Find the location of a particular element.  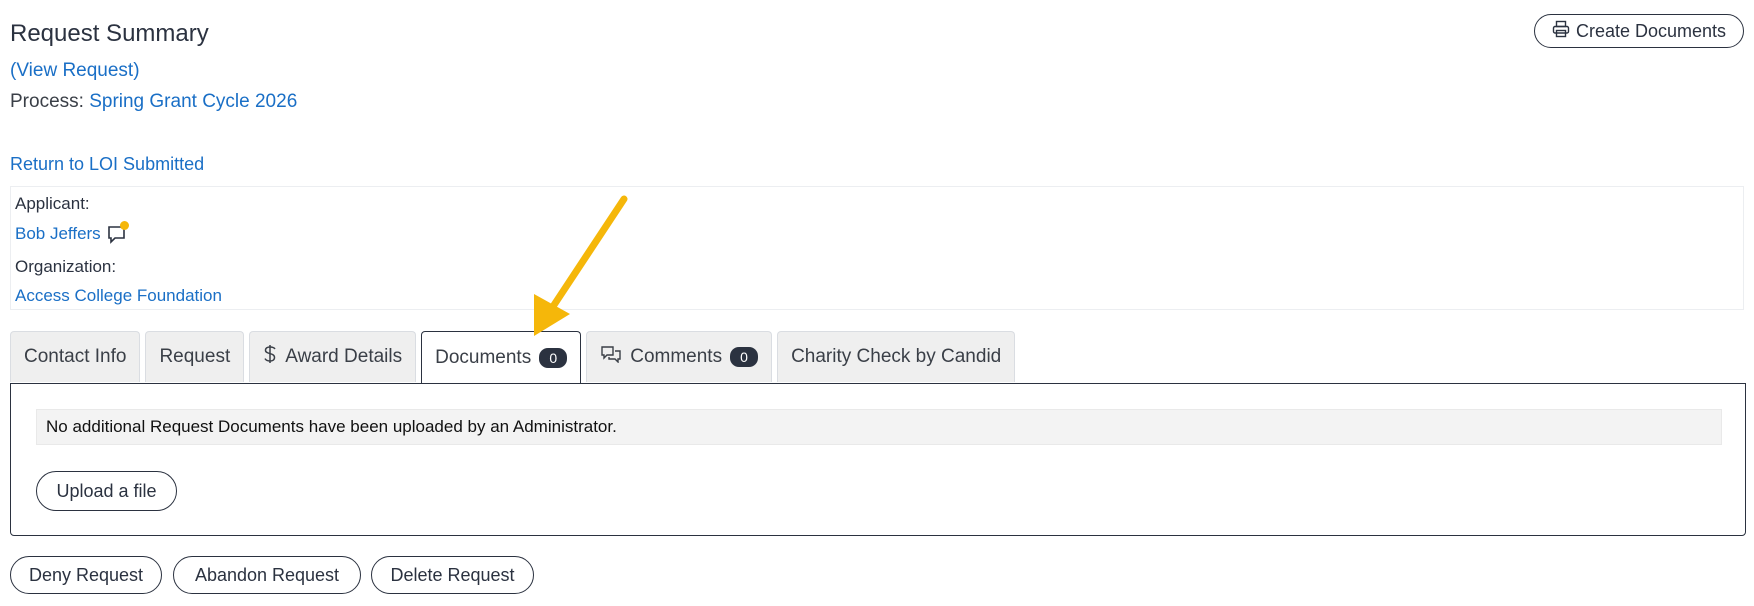

tab-comments: Comments 0 is located at coordinates (679, 356).